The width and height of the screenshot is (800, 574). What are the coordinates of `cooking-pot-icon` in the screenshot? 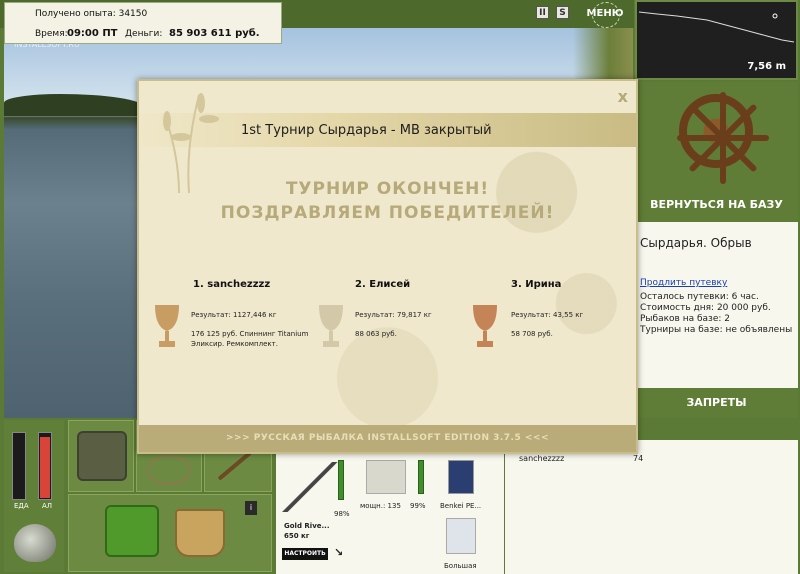 It's located at (35, 543).